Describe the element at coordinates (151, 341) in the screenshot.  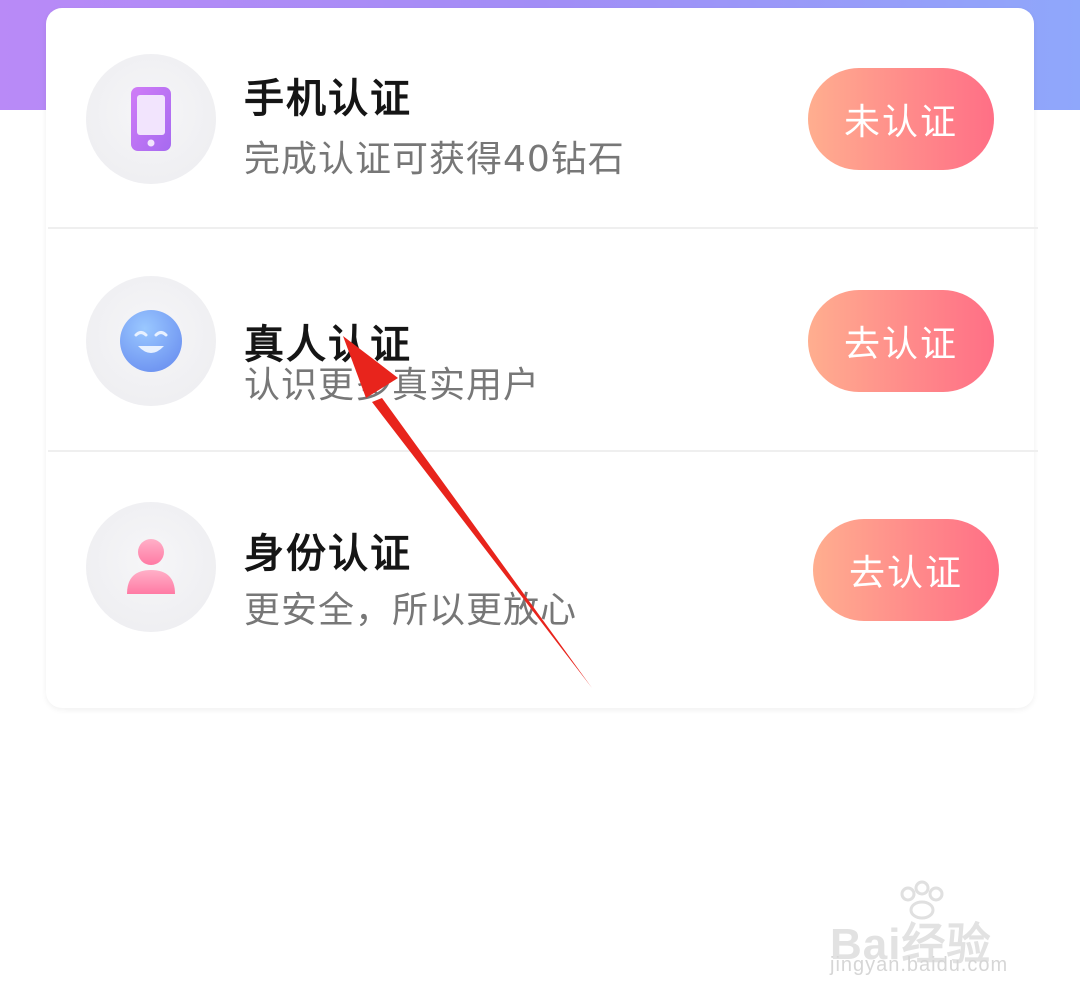
I see `smile-face-icon` at that location.